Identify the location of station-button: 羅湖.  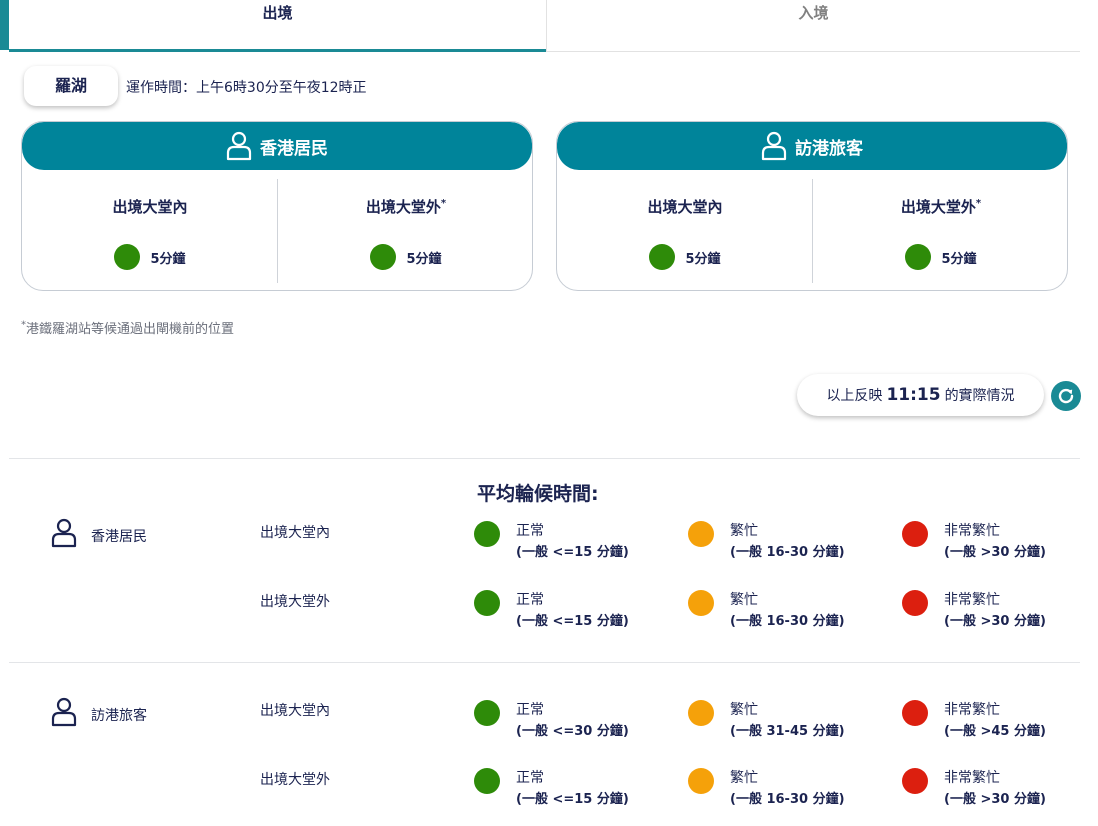
(71, 86).